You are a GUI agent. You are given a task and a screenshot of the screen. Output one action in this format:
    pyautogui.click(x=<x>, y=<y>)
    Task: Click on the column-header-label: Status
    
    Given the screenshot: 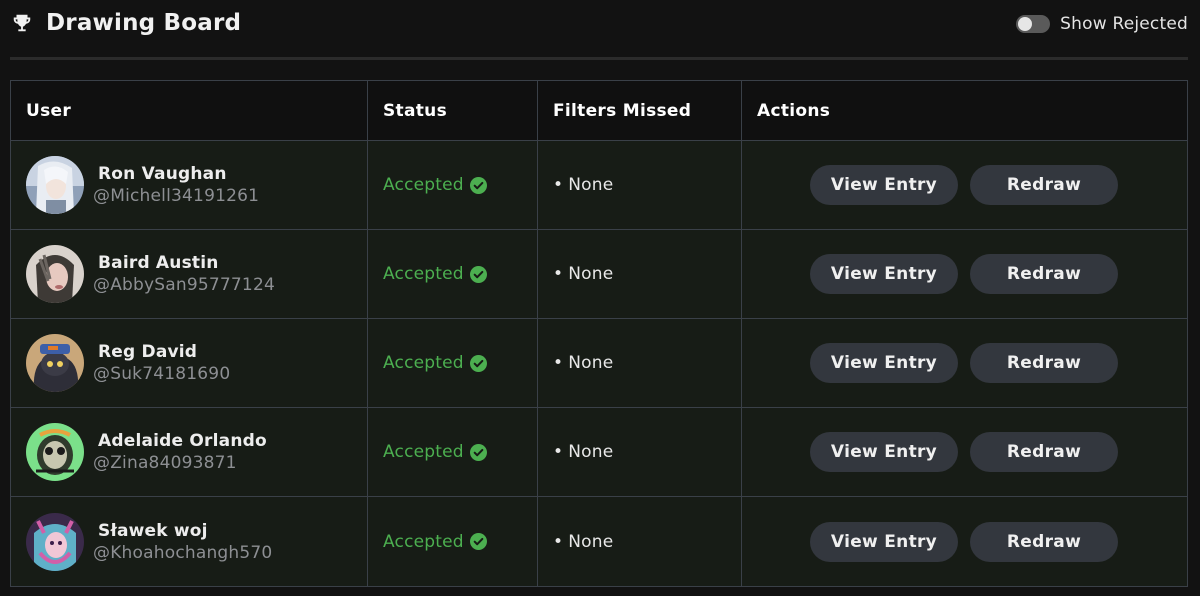 What is the action you would take?
    pyautogui.click(x=415, y=110)
    